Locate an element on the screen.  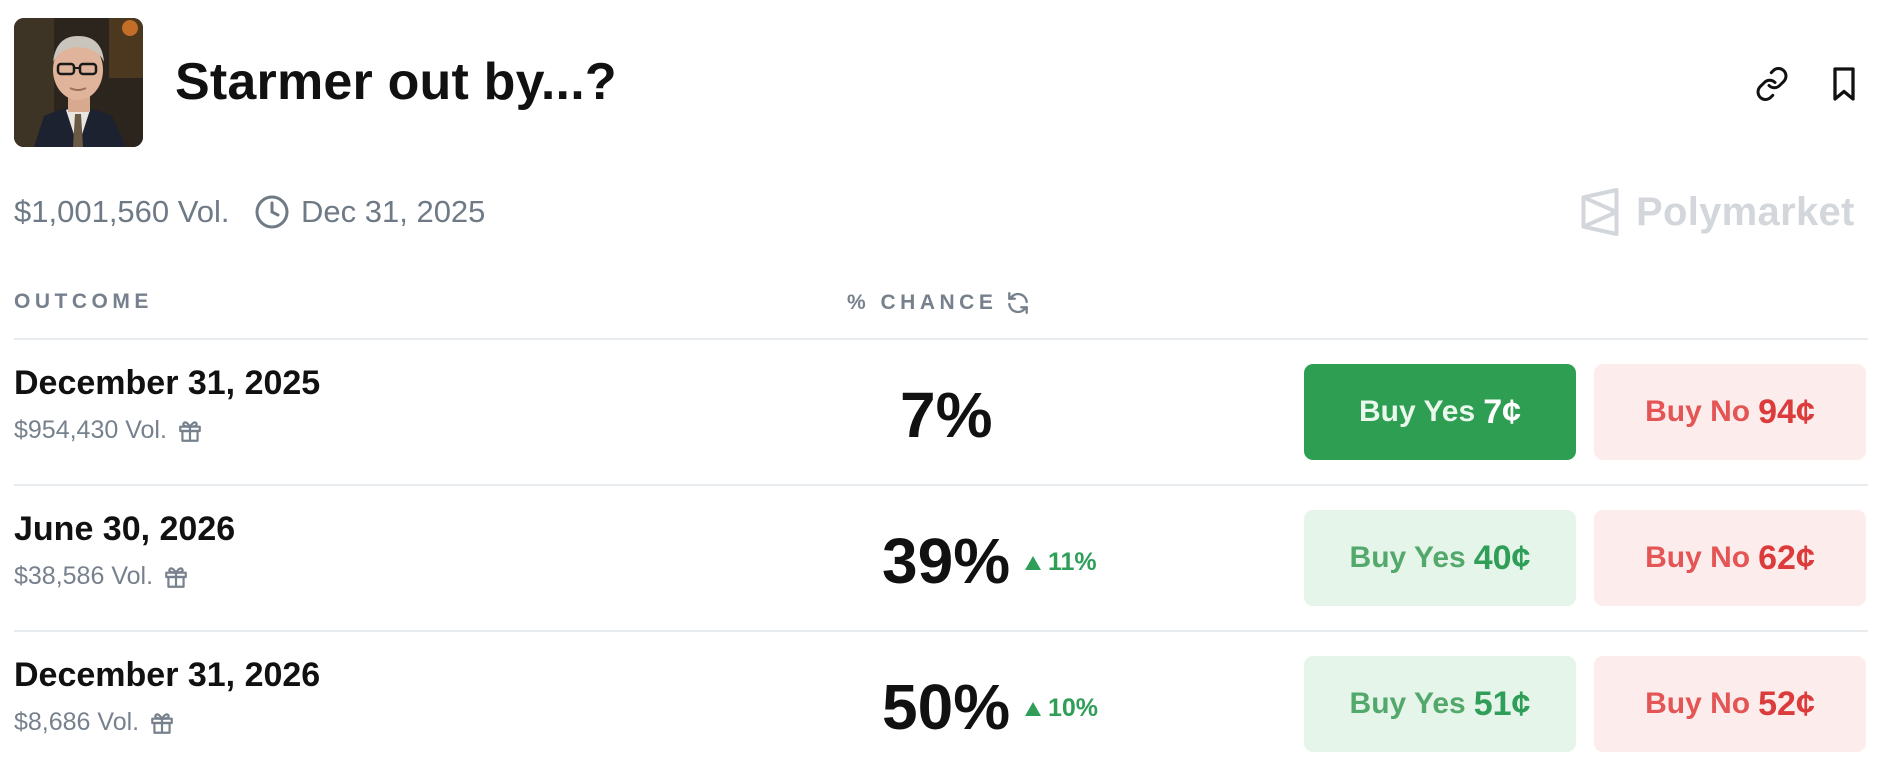
brand-logo: Polymarket is located at coordinates (1716, 212).